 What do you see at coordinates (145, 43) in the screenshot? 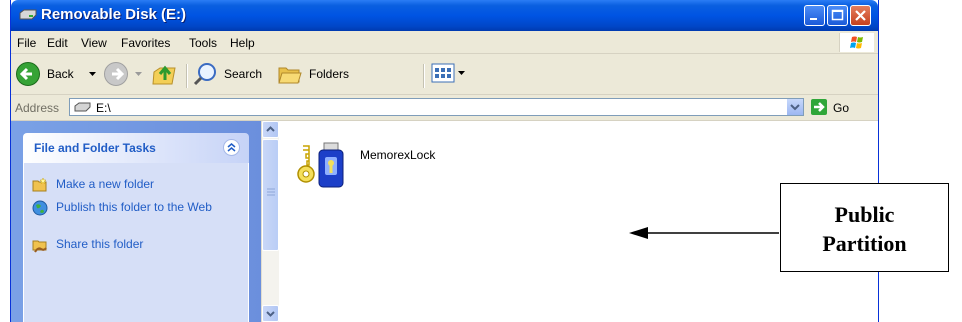
I see `menu-favorites: Favorites` at bounding box center [145, 43].